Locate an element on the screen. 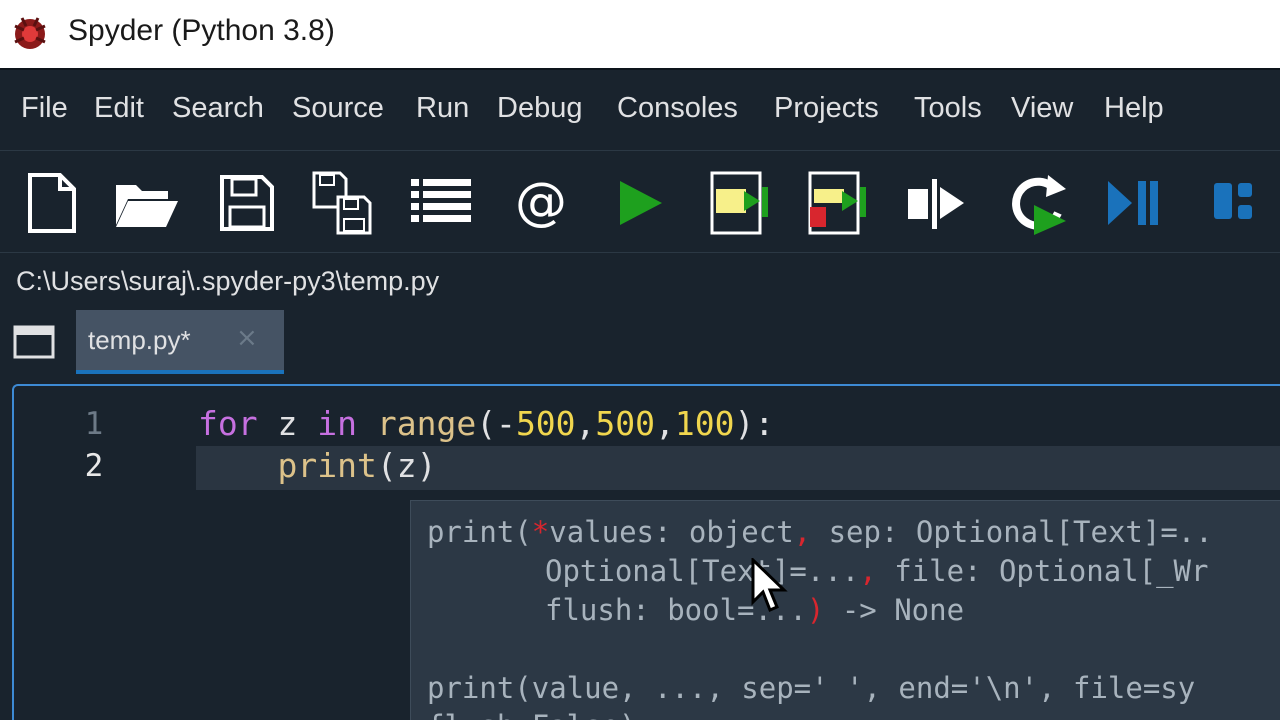  line-number-gutter: 1 2 is located at coordinates (99, 553).